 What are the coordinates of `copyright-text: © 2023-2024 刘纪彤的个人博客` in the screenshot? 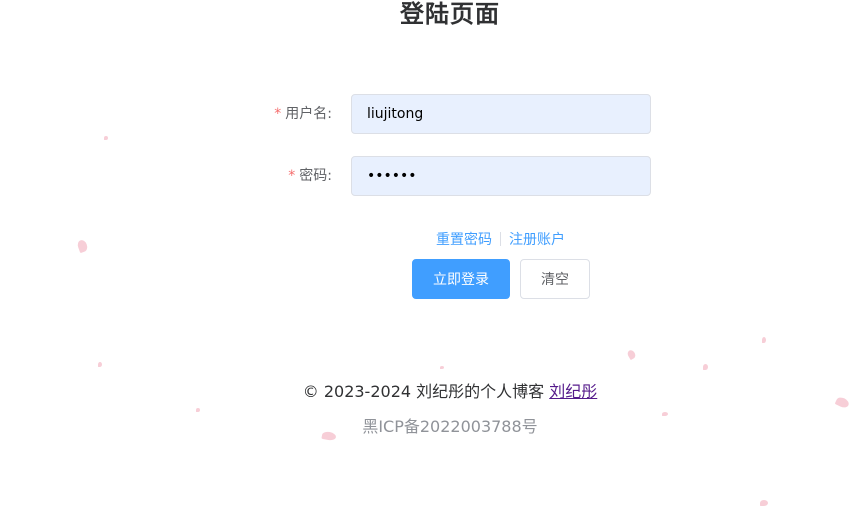 It's located at (426, 391).